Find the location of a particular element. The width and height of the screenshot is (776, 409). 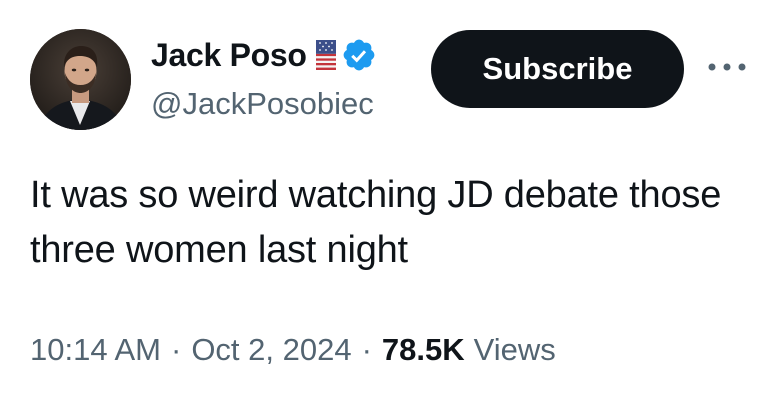

author-handle: @JackPosobiec is located at coordinates (280, 104).